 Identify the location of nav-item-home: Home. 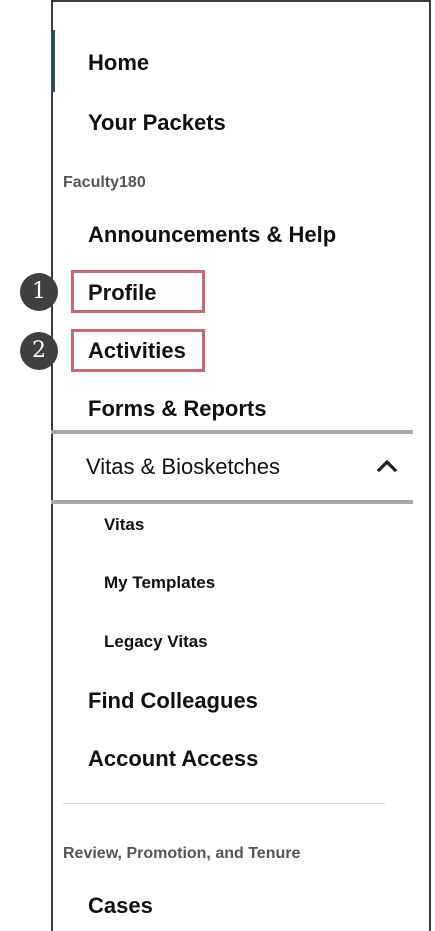
(118, 63).